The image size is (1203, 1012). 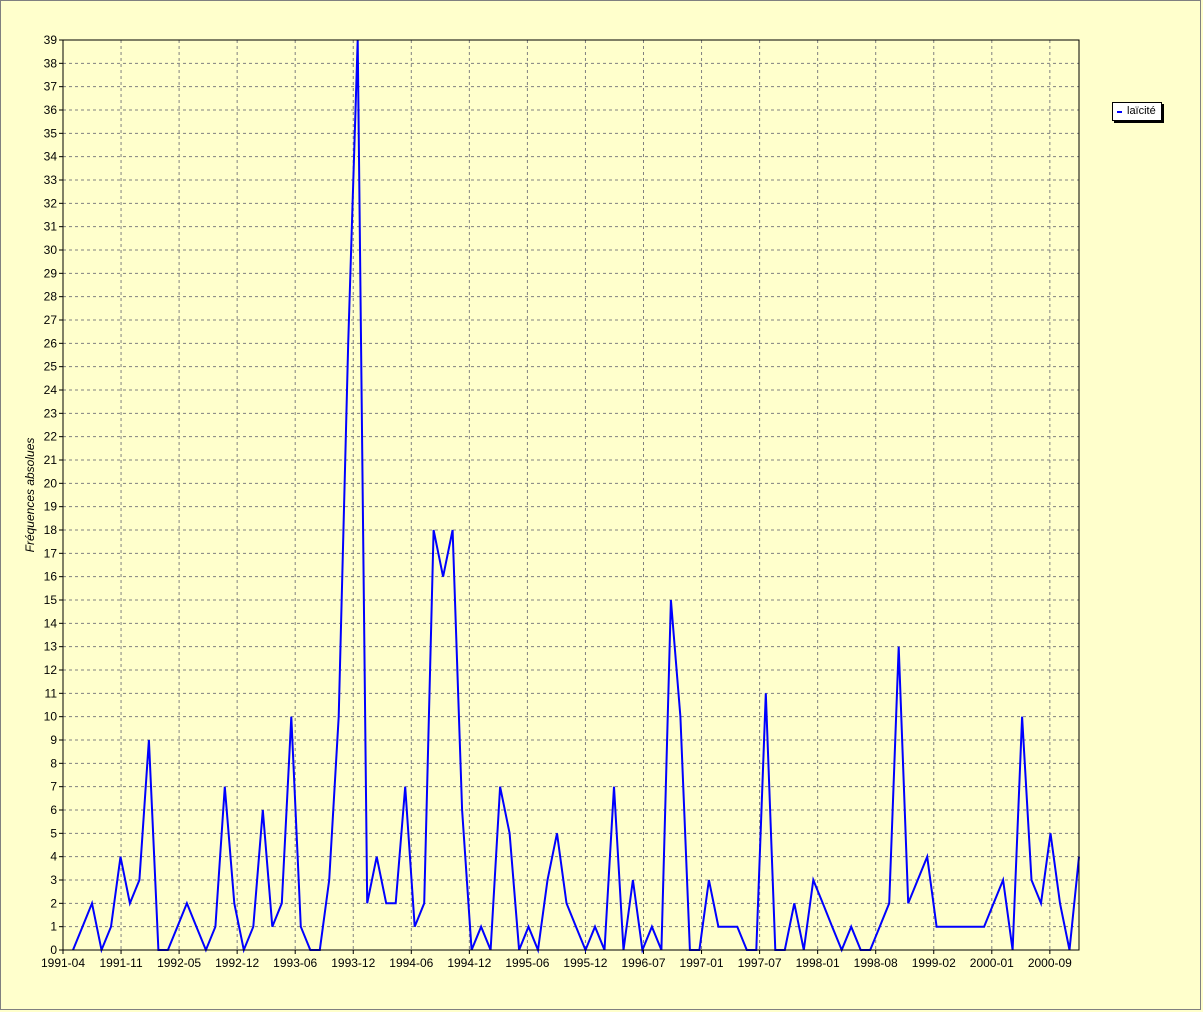 I want to click on y-tick-label: 36, so click(x=51, y=110).